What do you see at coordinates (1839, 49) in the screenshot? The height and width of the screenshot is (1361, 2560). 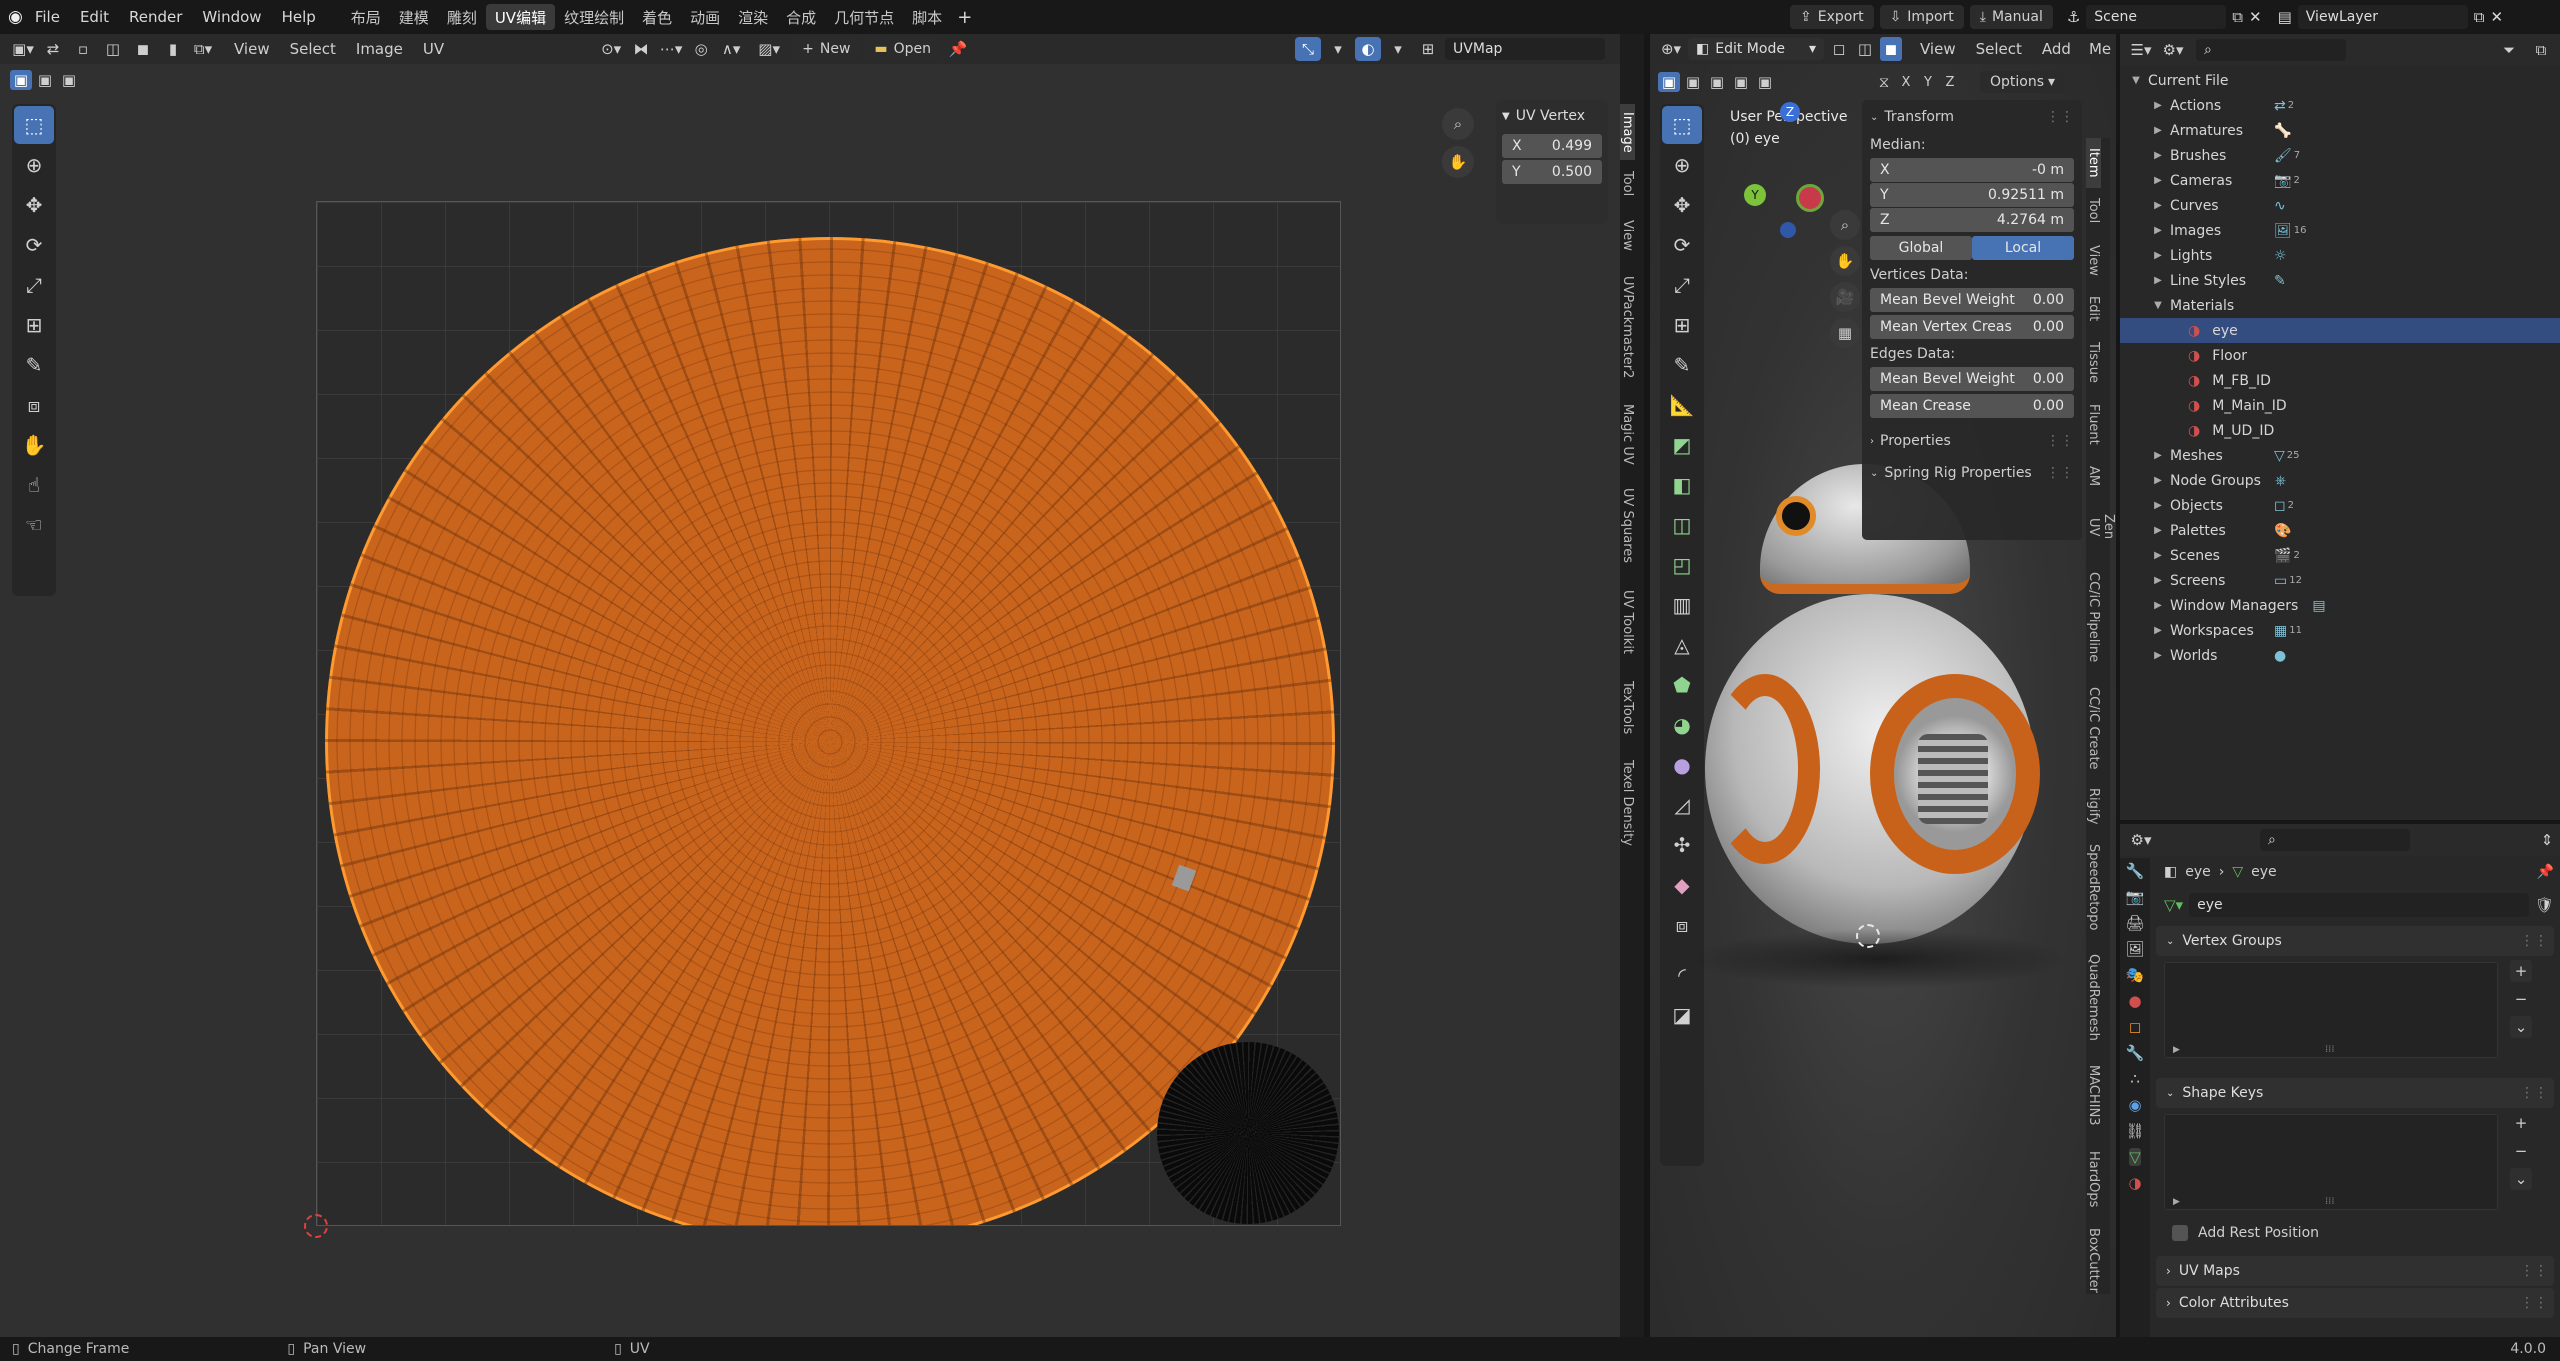 I see `vertex-mode-icon: ◻` at bounding box center [1839, 49].